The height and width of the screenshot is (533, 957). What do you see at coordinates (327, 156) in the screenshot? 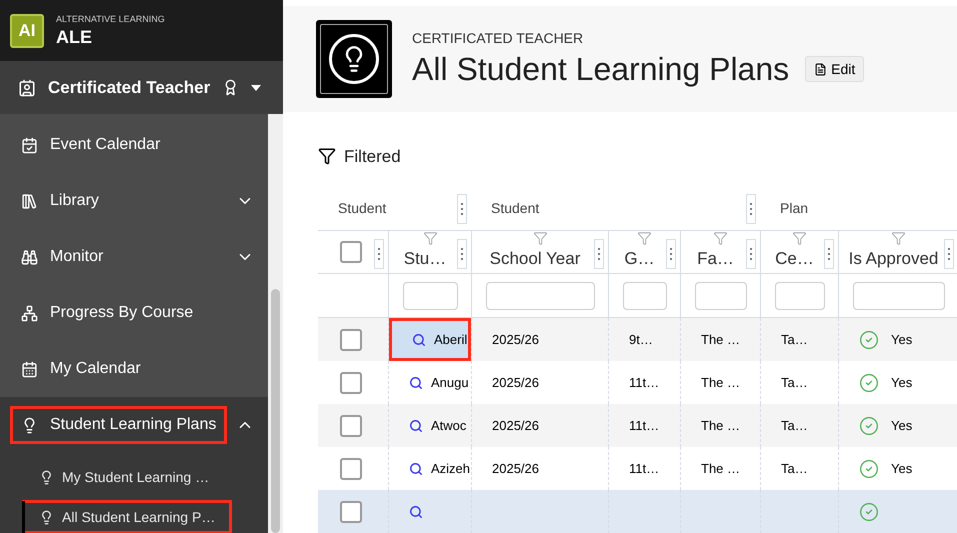
I see `filter-icon` at bounding box center [327, 156].